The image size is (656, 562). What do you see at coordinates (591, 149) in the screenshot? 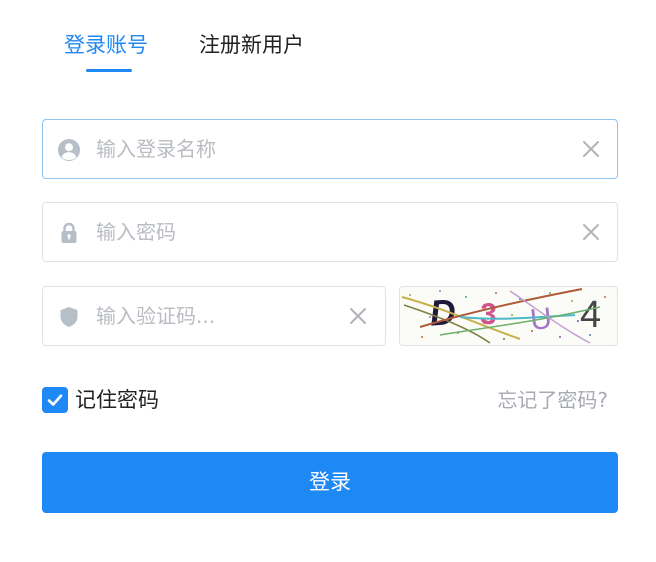
I see `clear-username-icon` at bounding box center [591, 149].